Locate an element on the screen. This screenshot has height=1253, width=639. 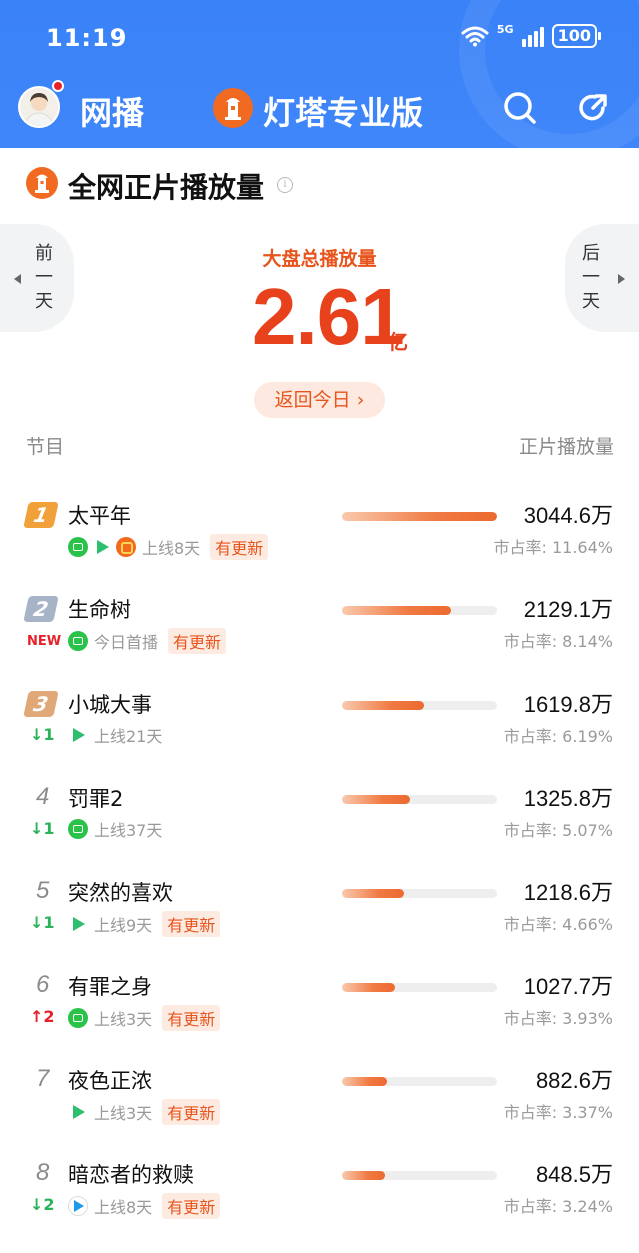
section-title: 全网正片播放量 is located at coordinates (166, 187).